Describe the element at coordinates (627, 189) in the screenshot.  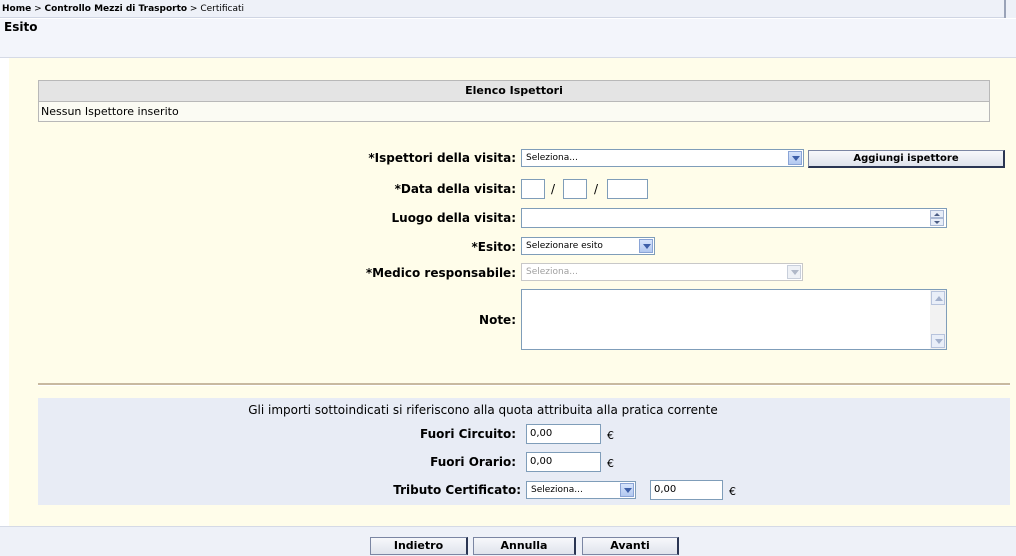
I see `visit-date-year-input` at that location.